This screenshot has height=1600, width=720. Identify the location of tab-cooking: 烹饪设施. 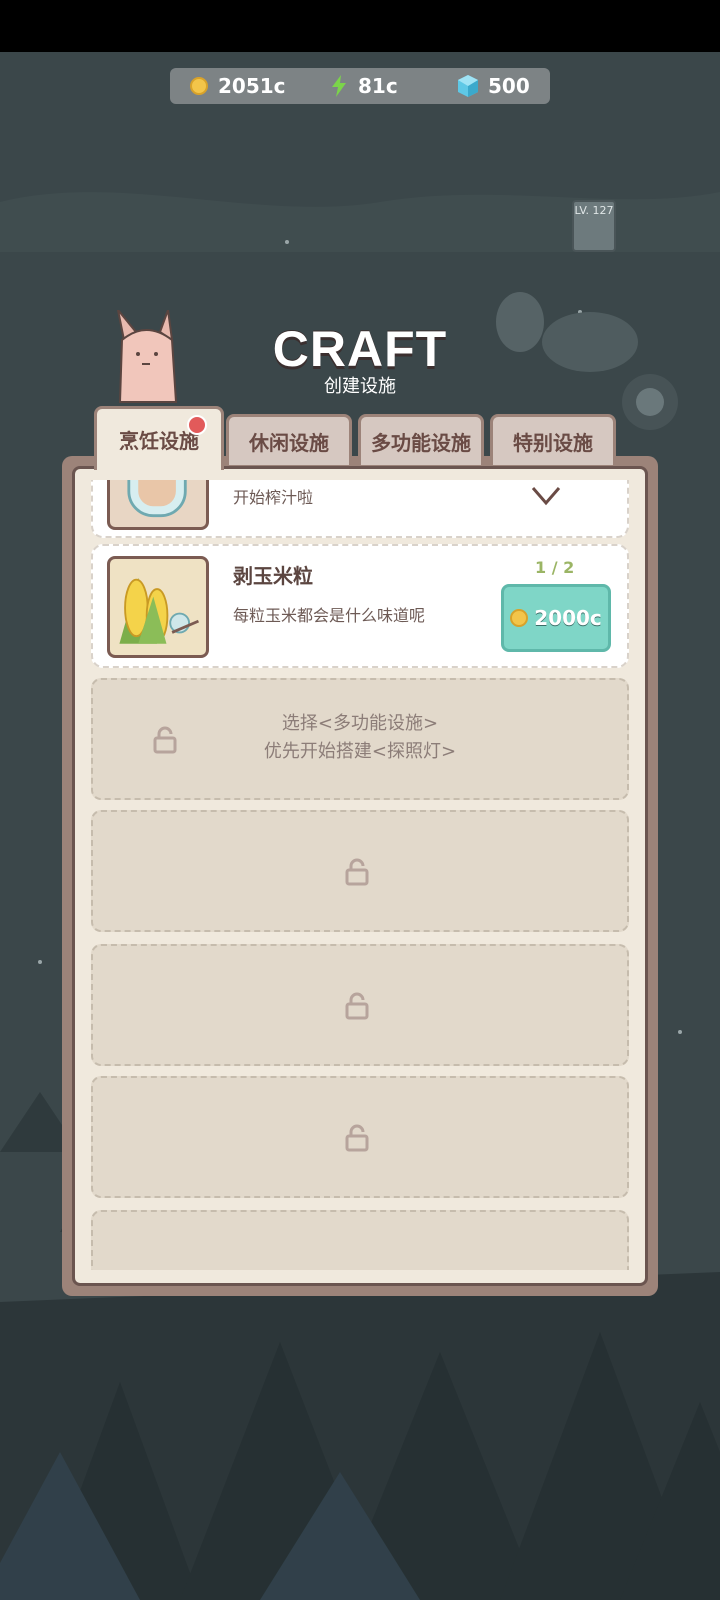
(159, 438).